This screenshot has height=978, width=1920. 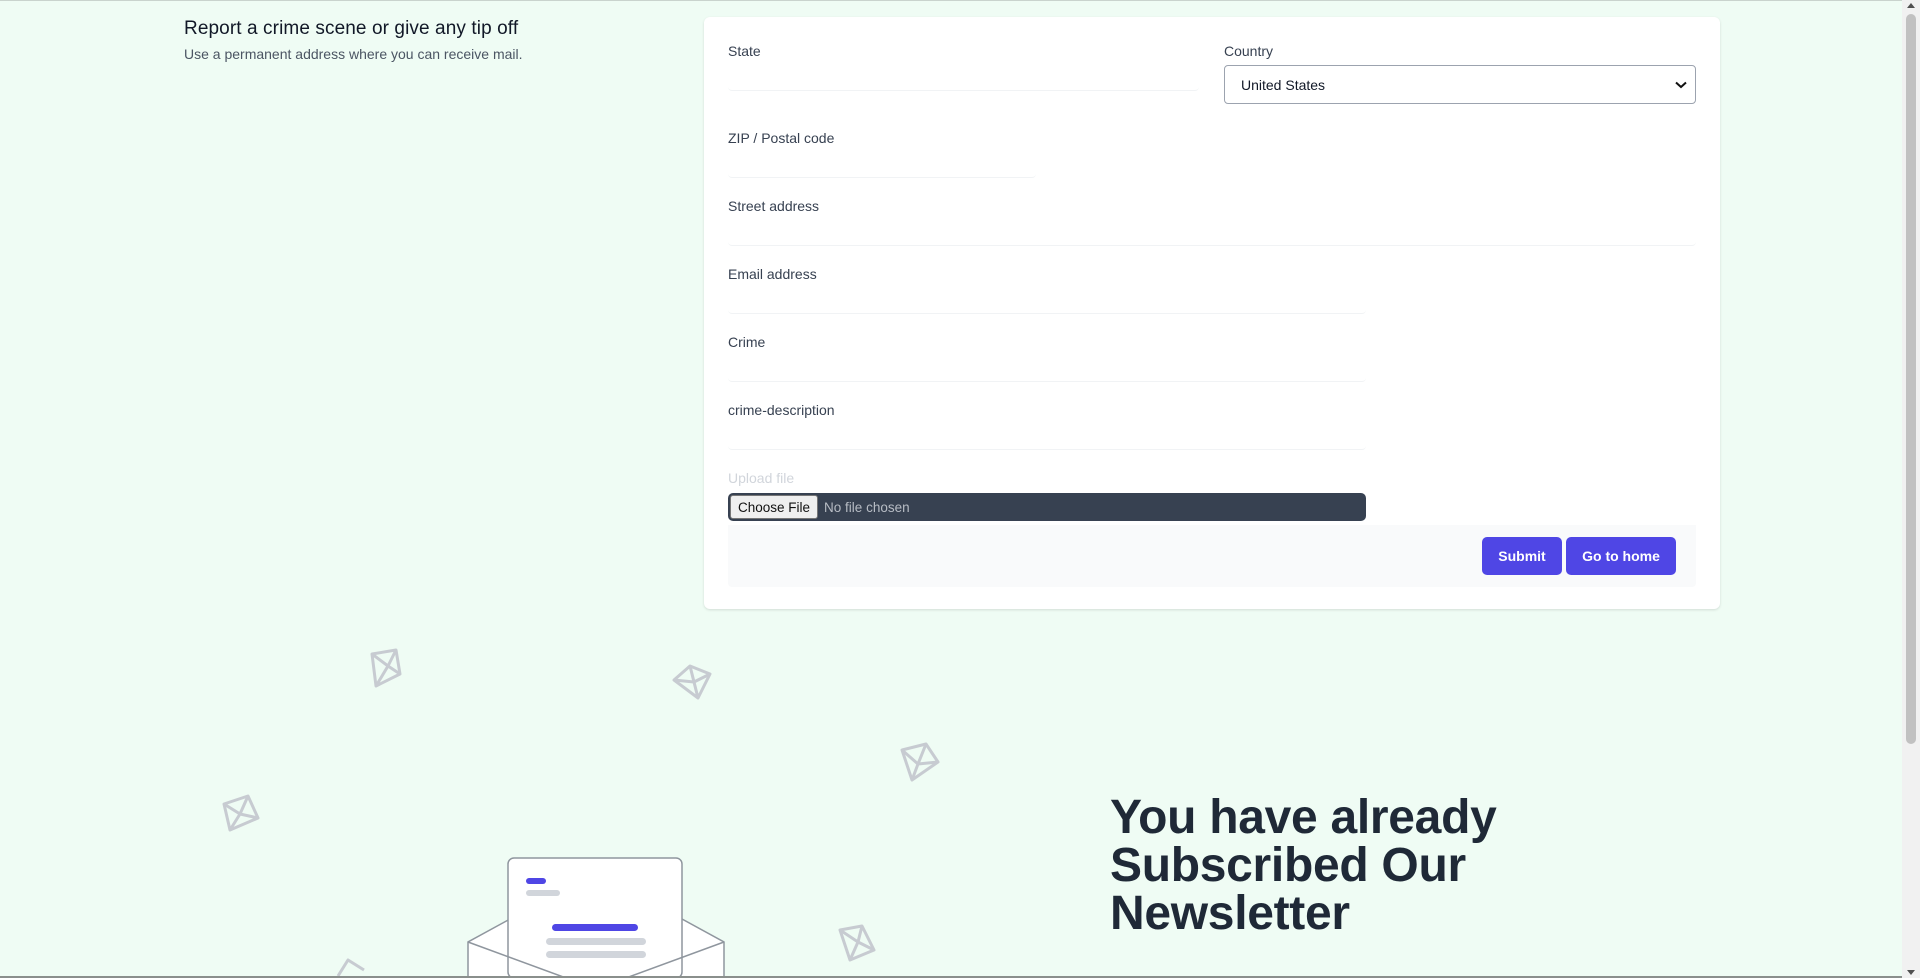 I want to click on choose-file-button: Choose File, so click(x=774, y=507).